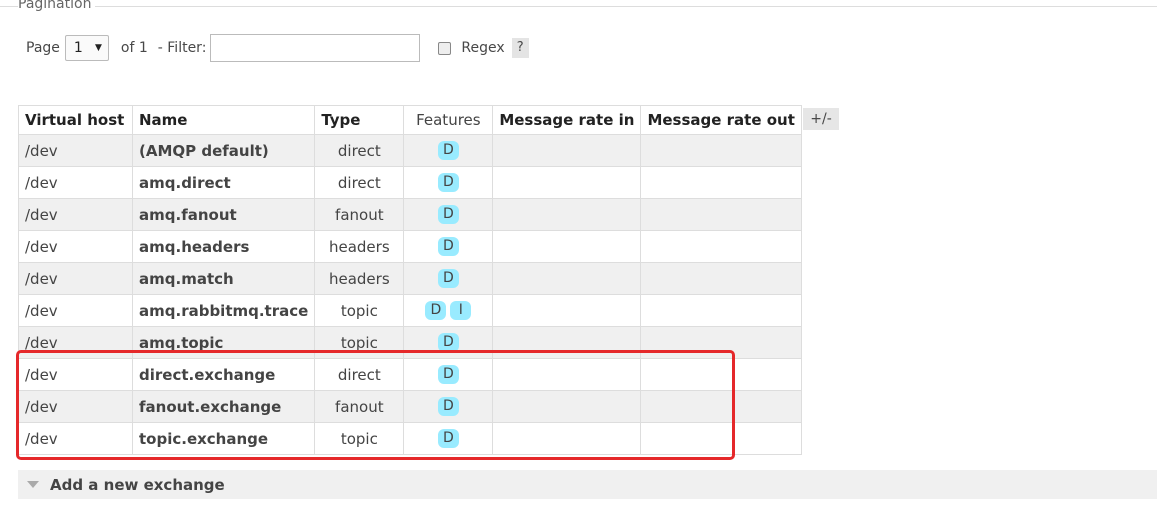 The width and height of the screenshot is (1157, 508). I want to click on pagination-controls: Page 1 ▼ of 1 - Filter: Regex ?, so click(277, 48).